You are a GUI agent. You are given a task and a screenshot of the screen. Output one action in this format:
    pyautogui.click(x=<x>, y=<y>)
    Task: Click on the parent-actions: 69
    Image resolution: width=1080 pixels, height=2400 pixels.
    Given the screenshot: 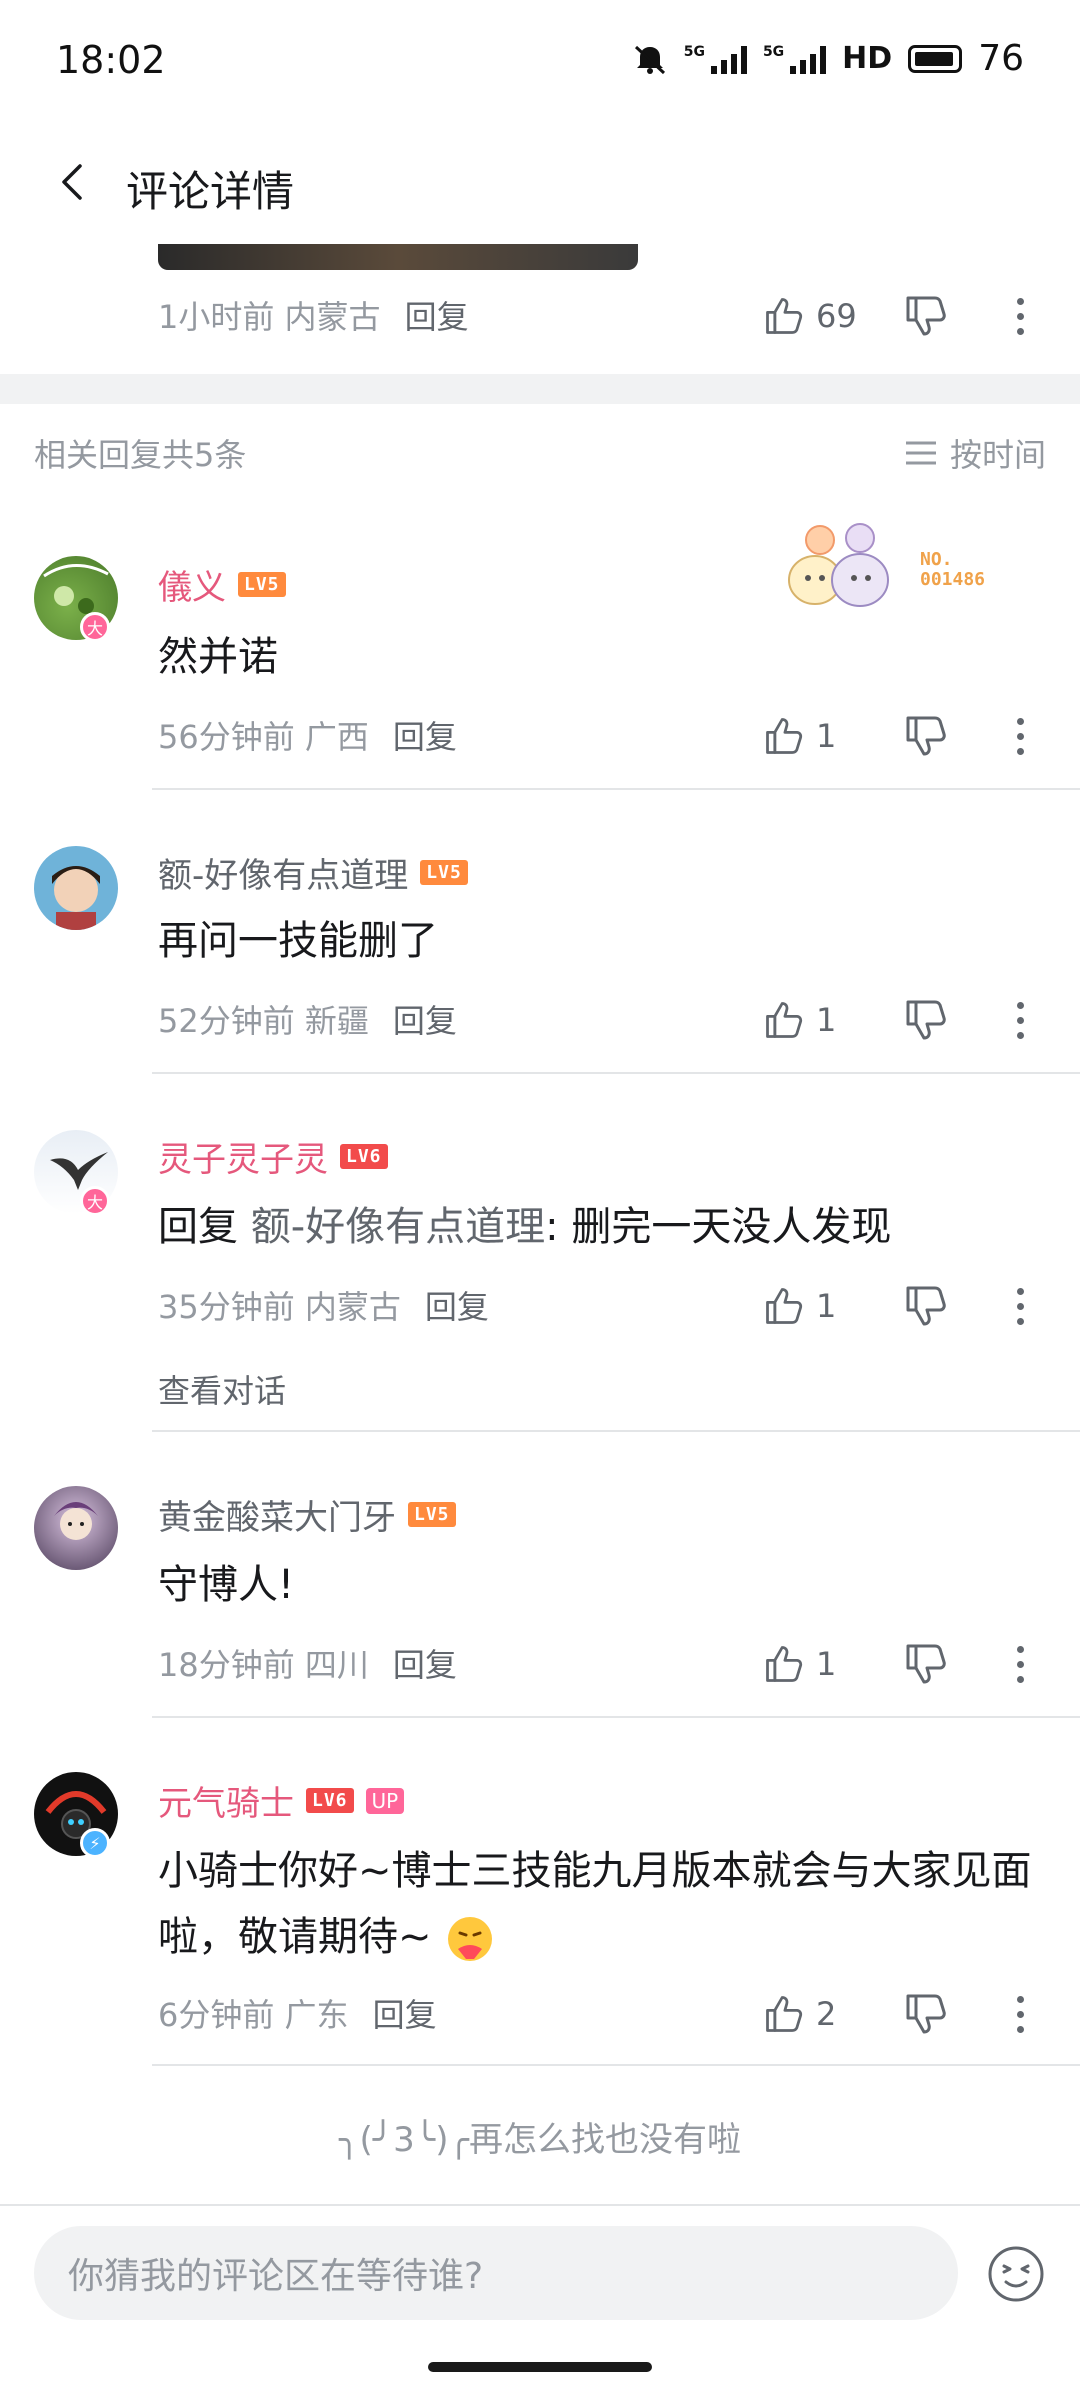 What is the action you would take?
    pyautogui.click(x=901, y=316)
    